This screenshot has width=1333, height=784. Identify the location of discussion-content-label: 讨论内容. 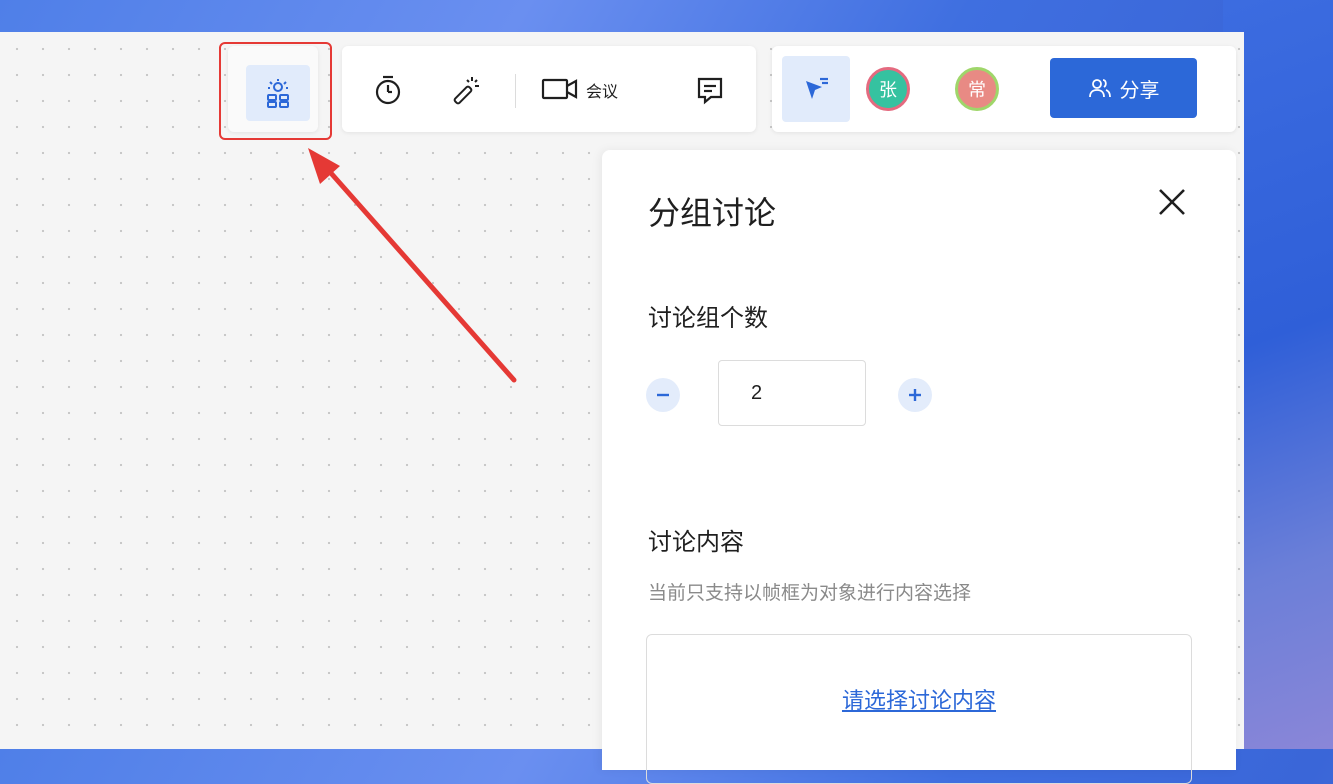
(696, 542).